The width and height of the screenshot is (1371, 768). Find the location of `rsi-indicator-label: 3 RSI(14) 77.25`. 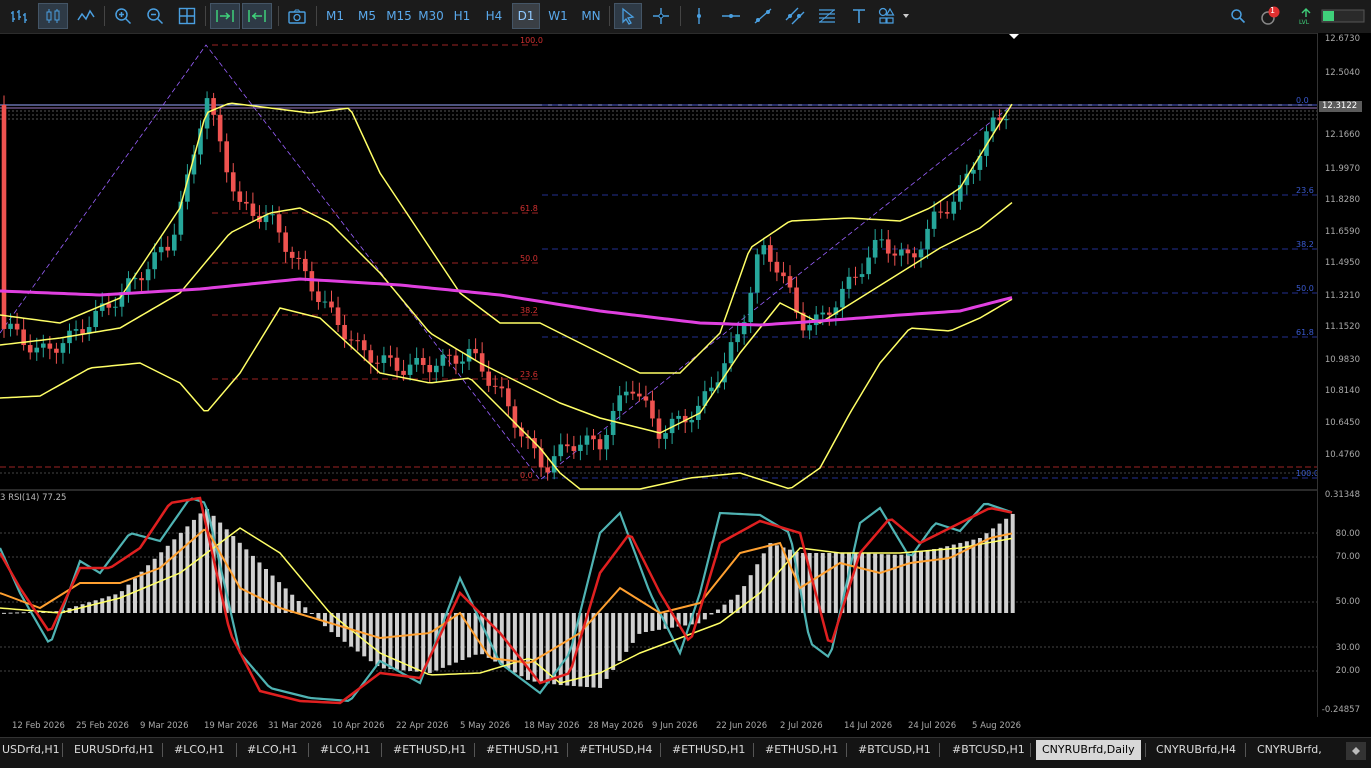

rsi-indicator-label: 3 RSI(14) 77.25 is located at coordinates (33, 498).